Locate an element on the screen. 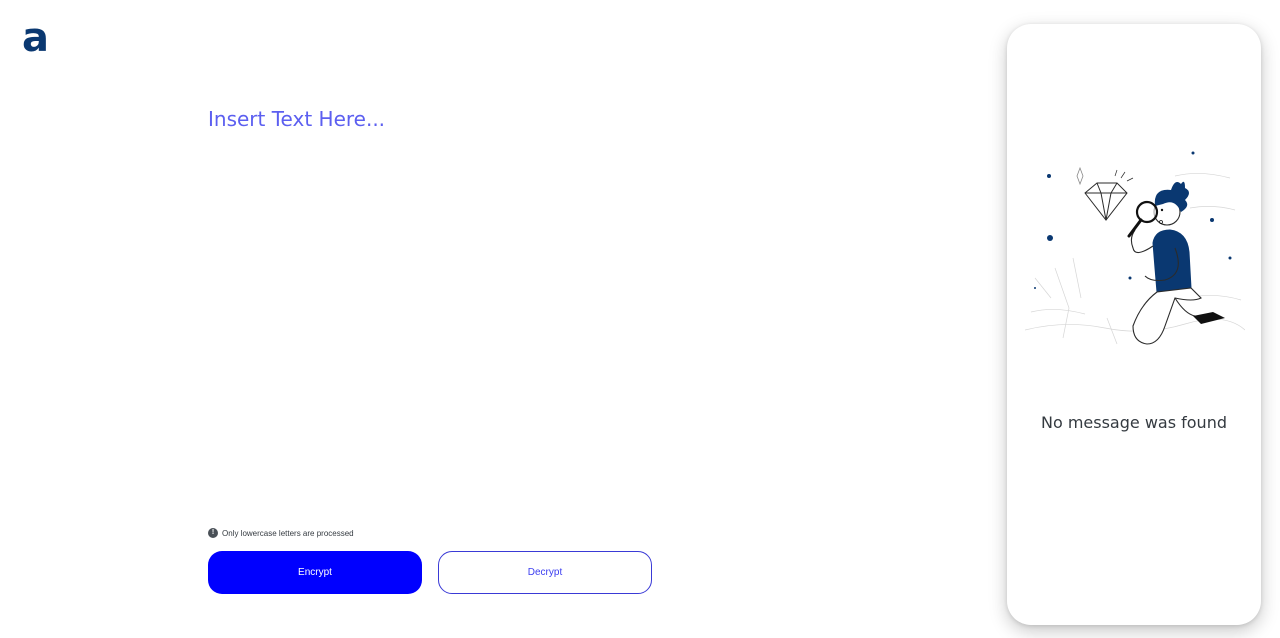  info-icon: ! is located at coordinates (213, 533).